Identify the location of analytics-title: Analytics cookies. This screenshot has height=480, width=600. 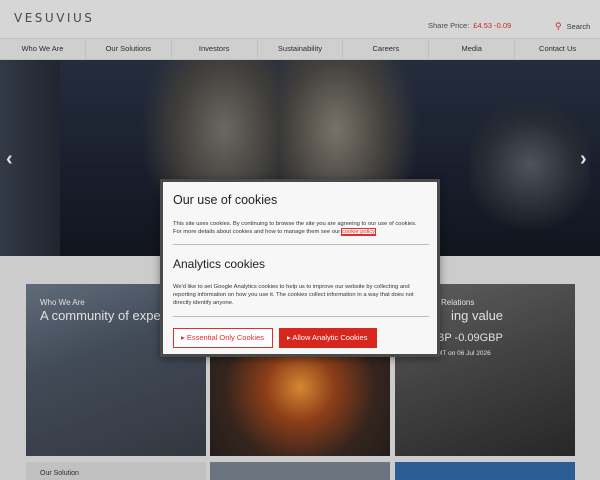
(219, 264).